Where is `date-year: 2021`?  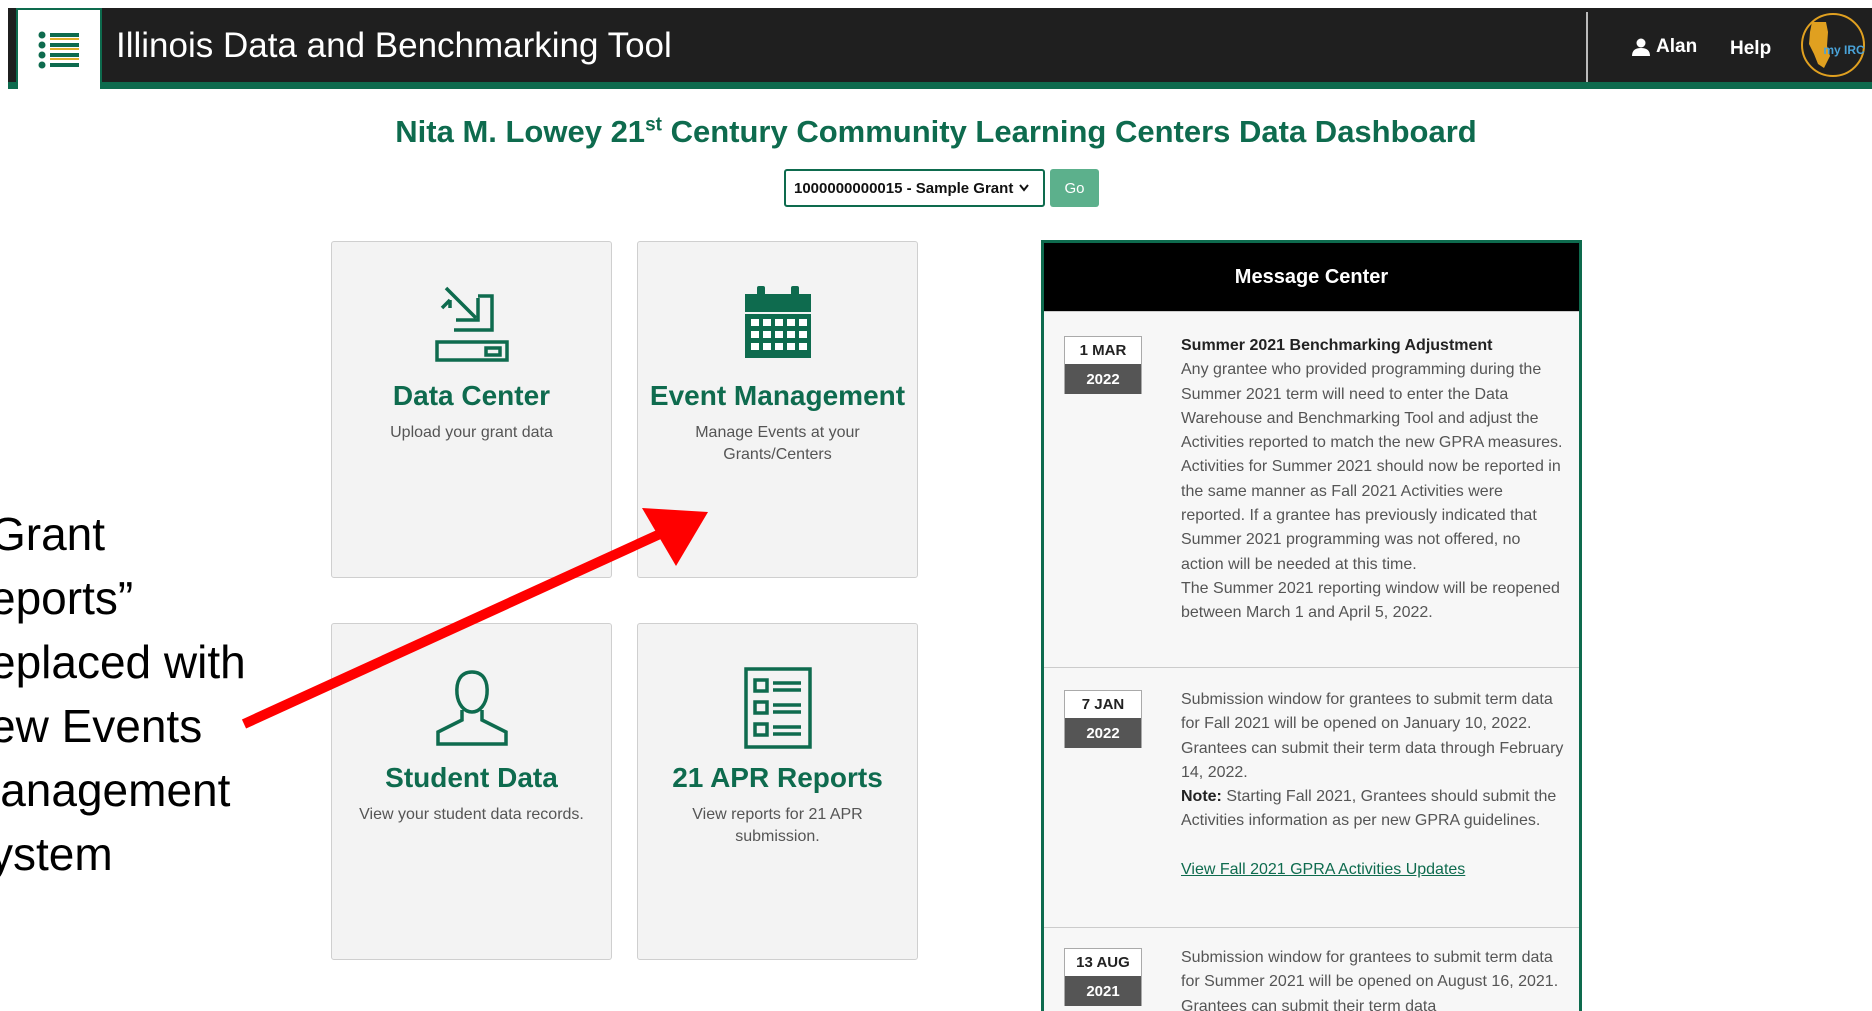
date-year: 2021 is located at coordinates (1103, 991).